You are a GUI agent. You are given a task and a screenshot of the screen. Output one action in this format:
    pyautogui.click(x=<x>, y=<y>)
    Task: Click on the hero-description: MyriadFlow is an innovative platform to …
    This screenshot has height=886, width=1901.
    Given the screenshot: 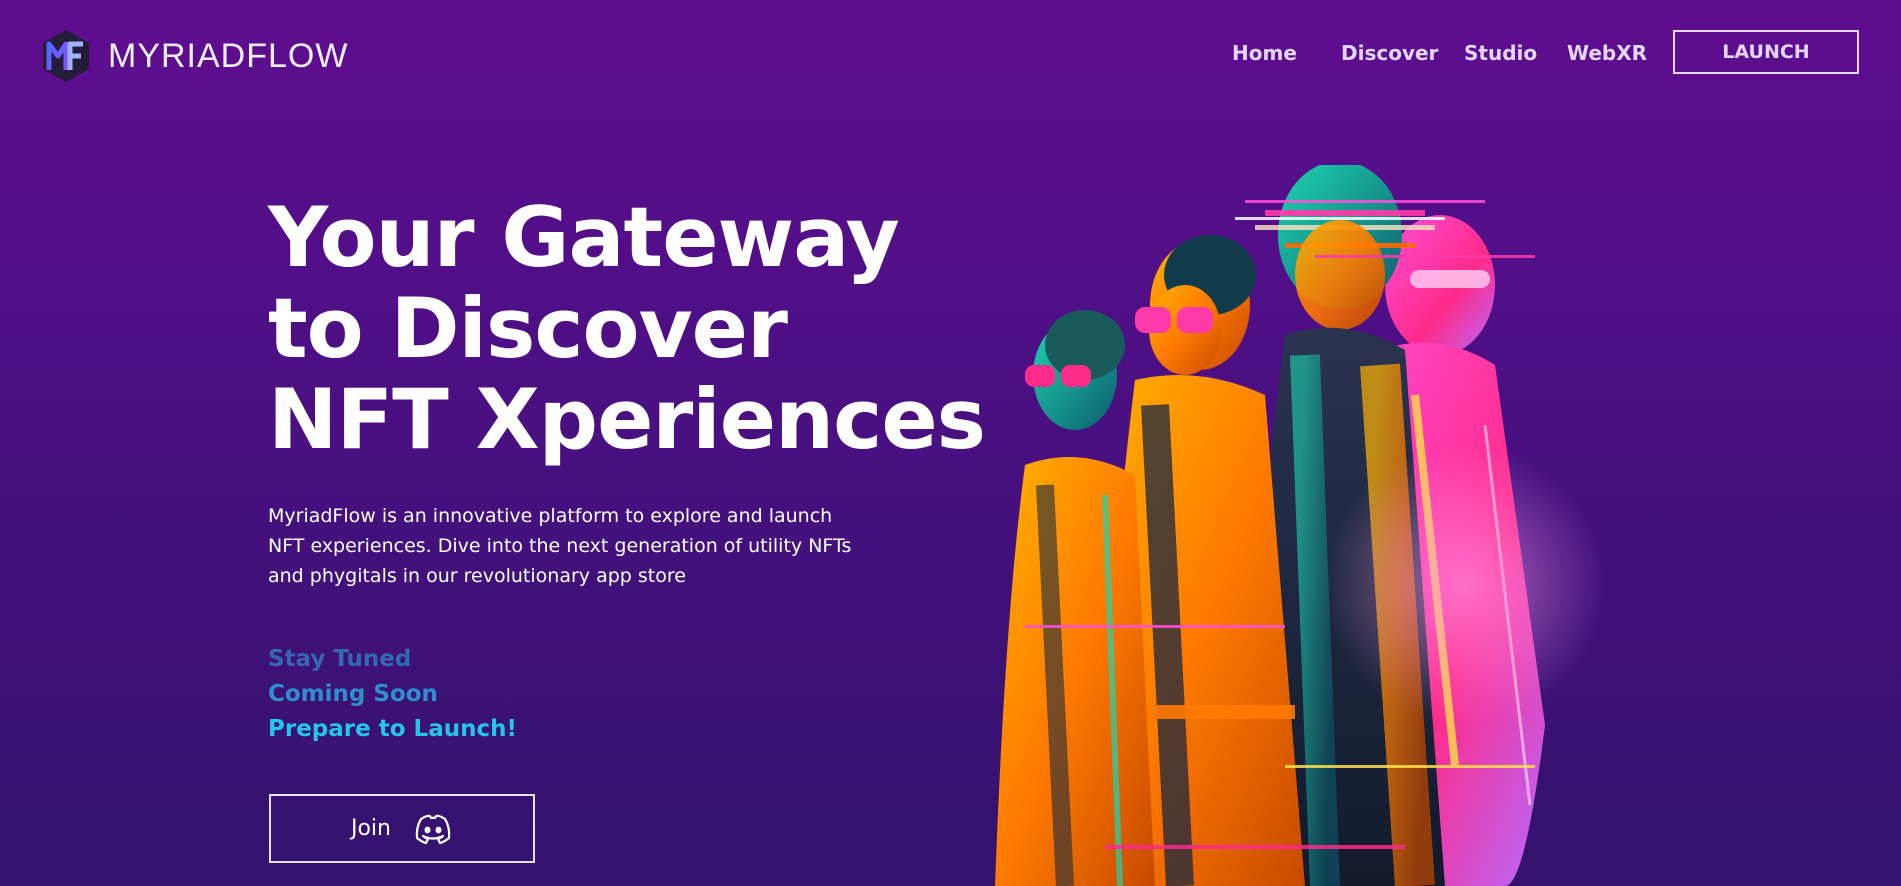 What is the action you would take?
    pyautogui.click(x=568, y=546)
    